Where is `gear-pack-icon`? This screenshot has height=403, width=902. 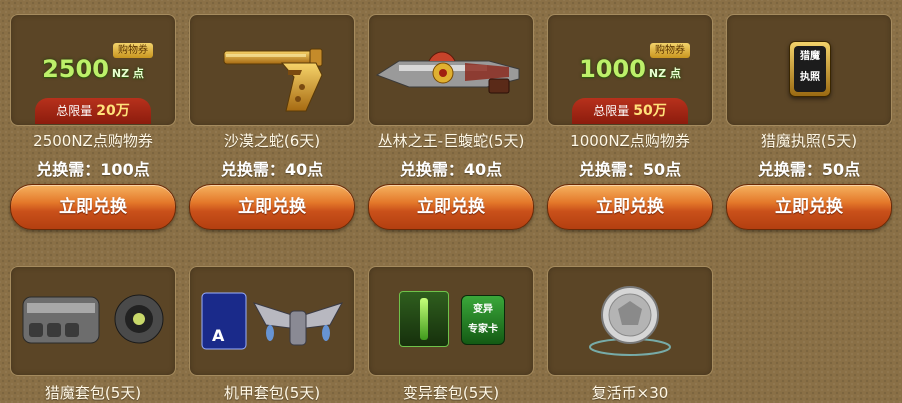
gear-pack-icon is located at coordinates (93, 319).